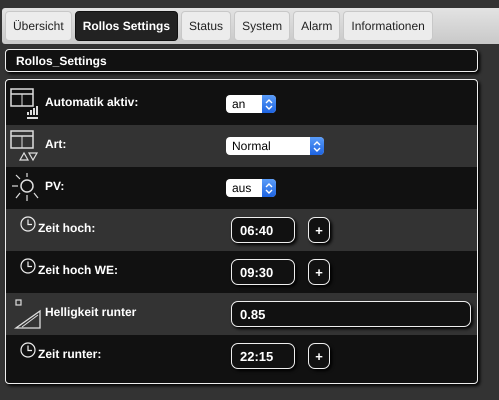  Describe the element at coordinates (251, 104) in the screenshot. I see `dropdown: an` at that location.